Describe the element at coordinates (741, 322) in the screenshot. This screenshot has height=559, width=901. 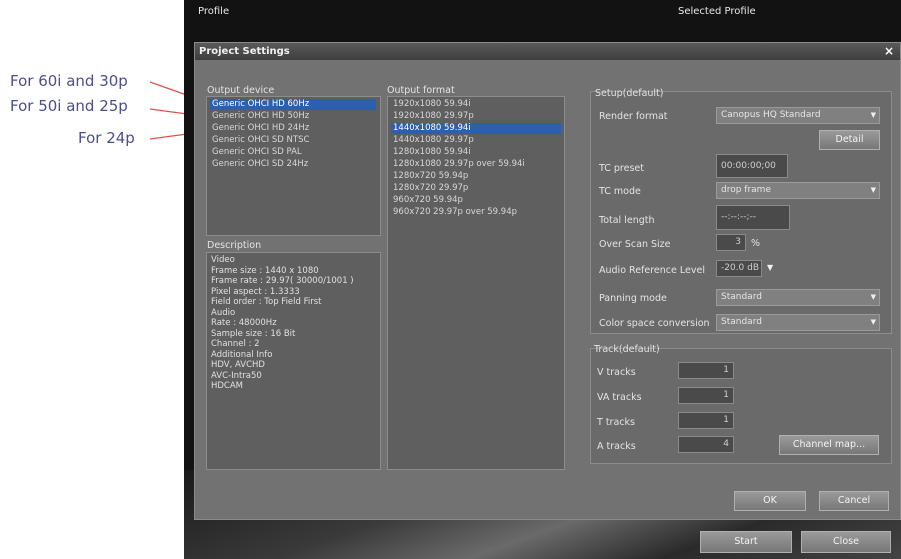
I see `color-space-value: Standard` at that location.